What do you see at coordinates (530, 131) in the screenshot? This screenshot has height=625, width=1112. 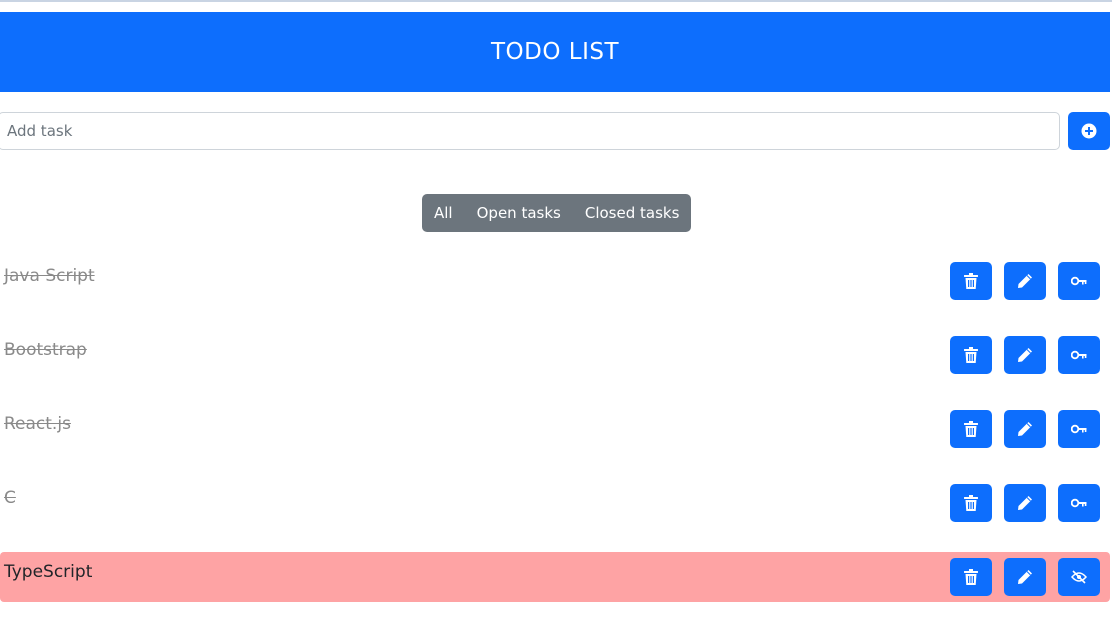 I see `add-task-input` at bounding box center [530, 131].